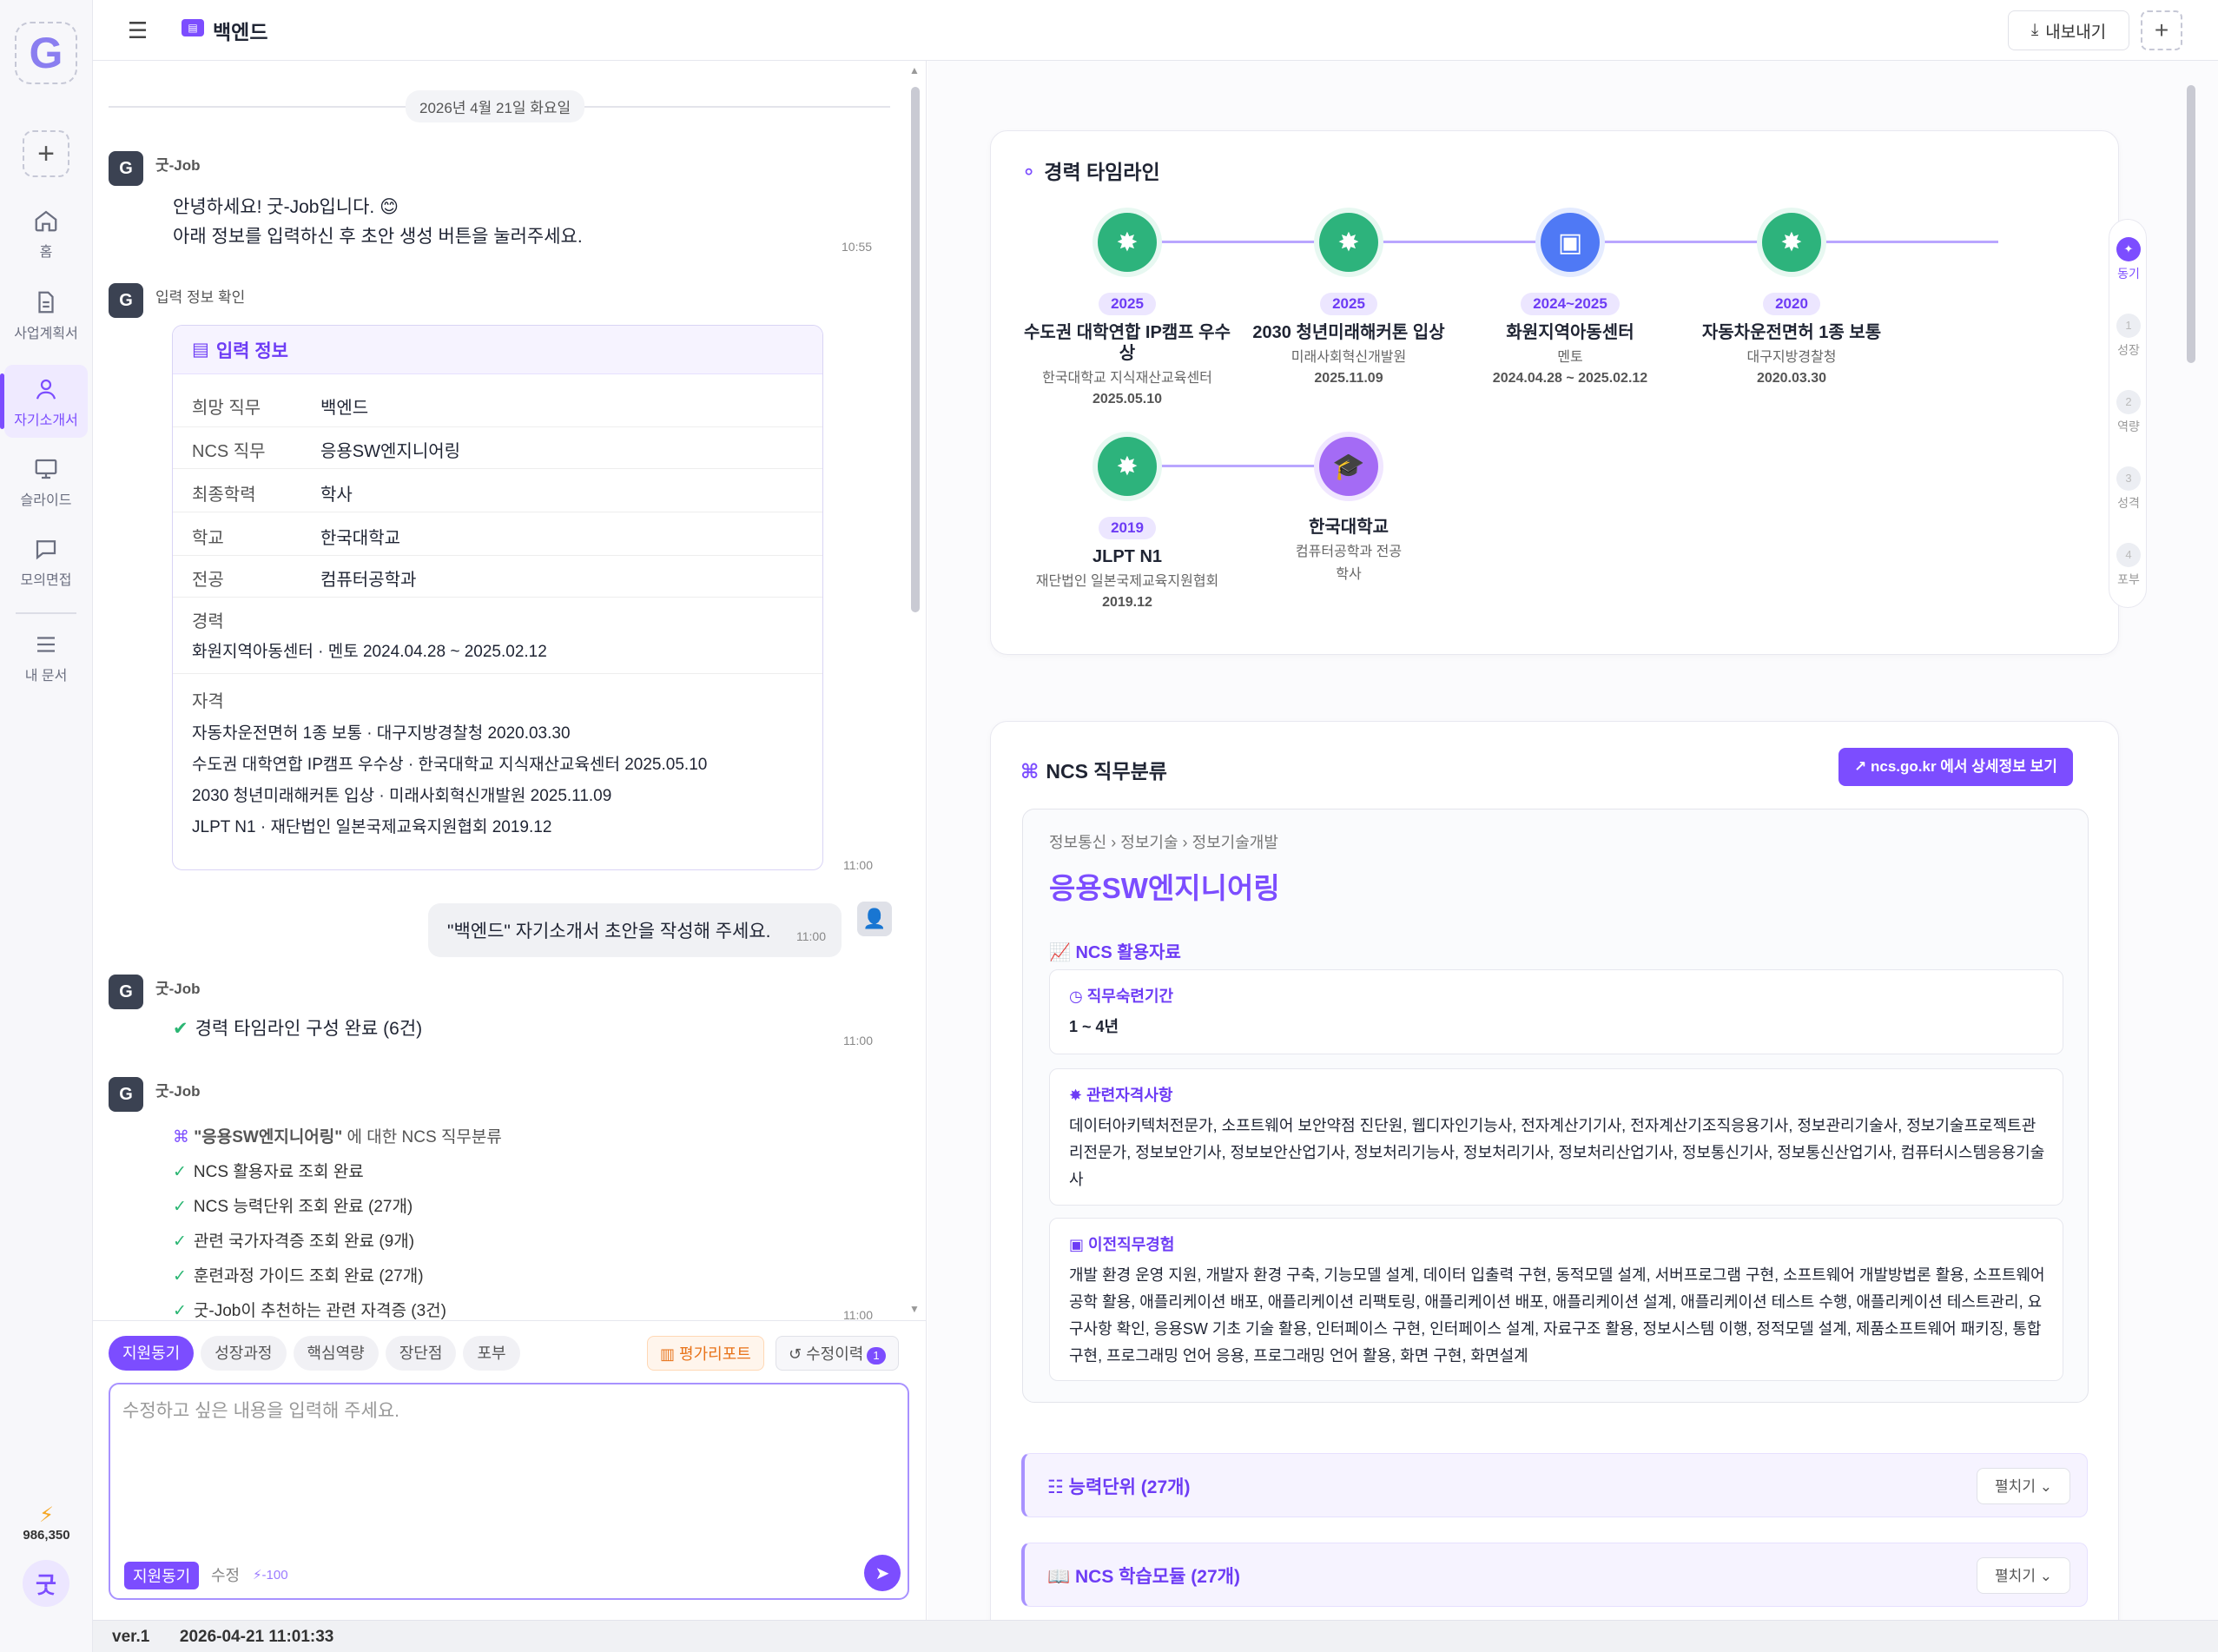 The height and width of the screenshot is (1652, 2218). What do you see at coordinates (2128, 336) in the screenshot?
I see `step-growth: 1 성장` at bounding box center [2128, 336].